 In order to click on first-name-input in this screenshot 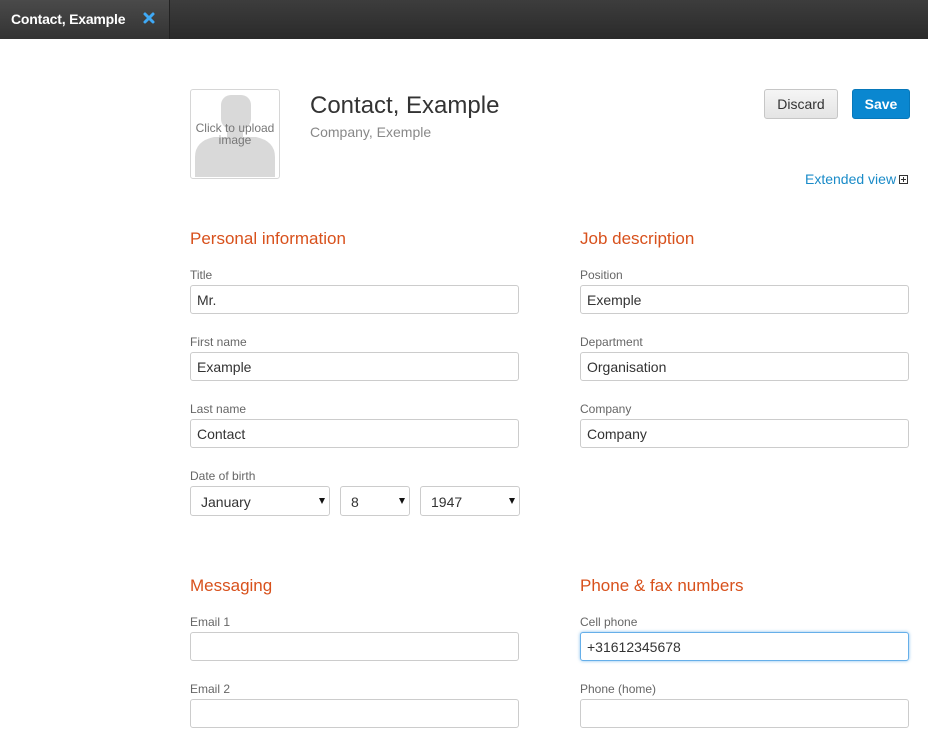, I will do `click(354, 366)`.